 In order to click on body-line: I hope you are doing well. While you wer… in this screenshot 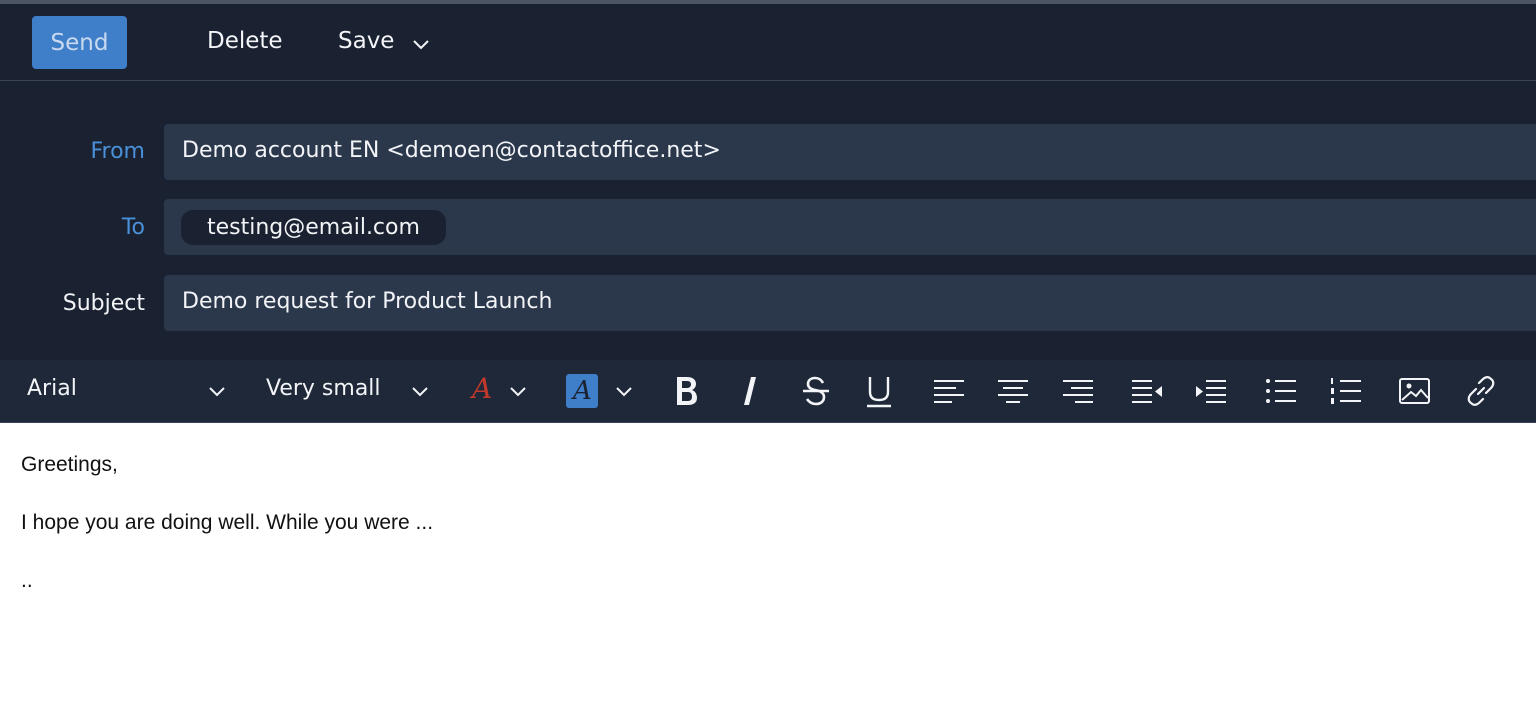, I will do `click(227, 522)`.